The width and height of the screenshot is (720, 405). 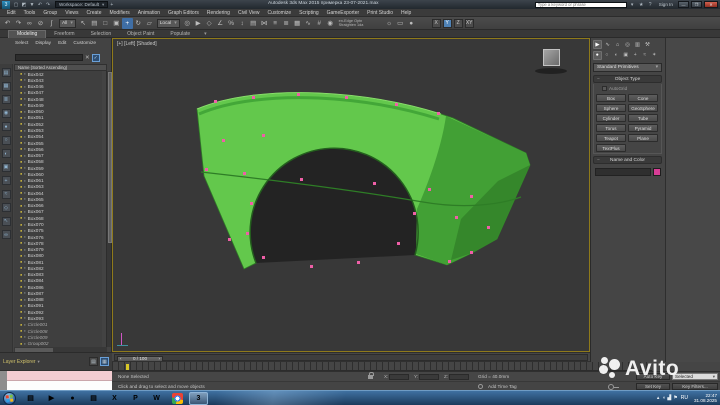 I want to click on primitive-button: Torus, so click(x=611, y=128).